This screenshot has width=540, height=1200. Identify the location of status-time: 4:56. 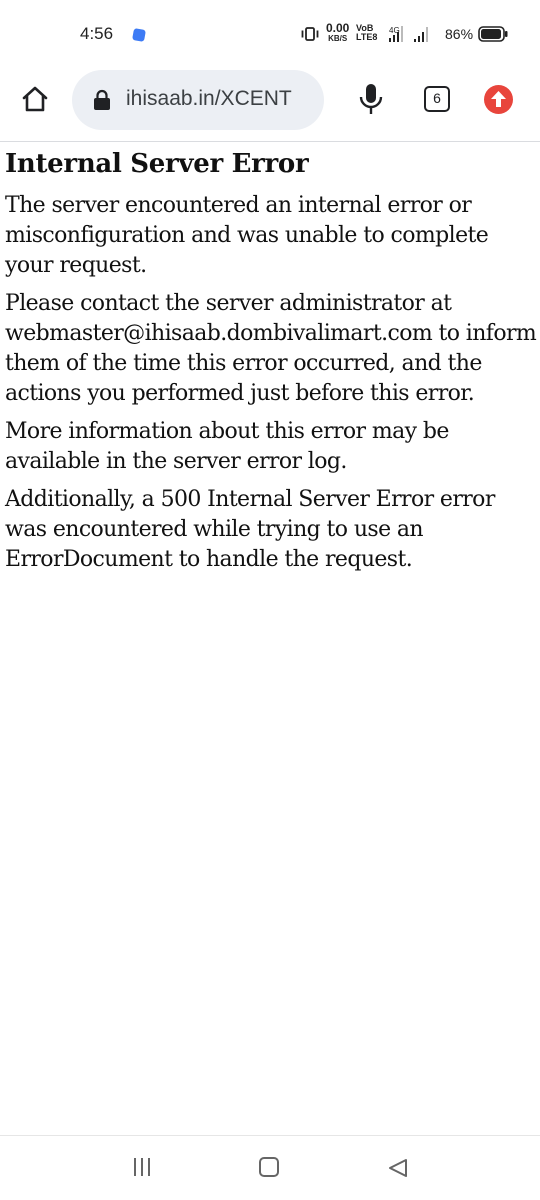
(97, 33).